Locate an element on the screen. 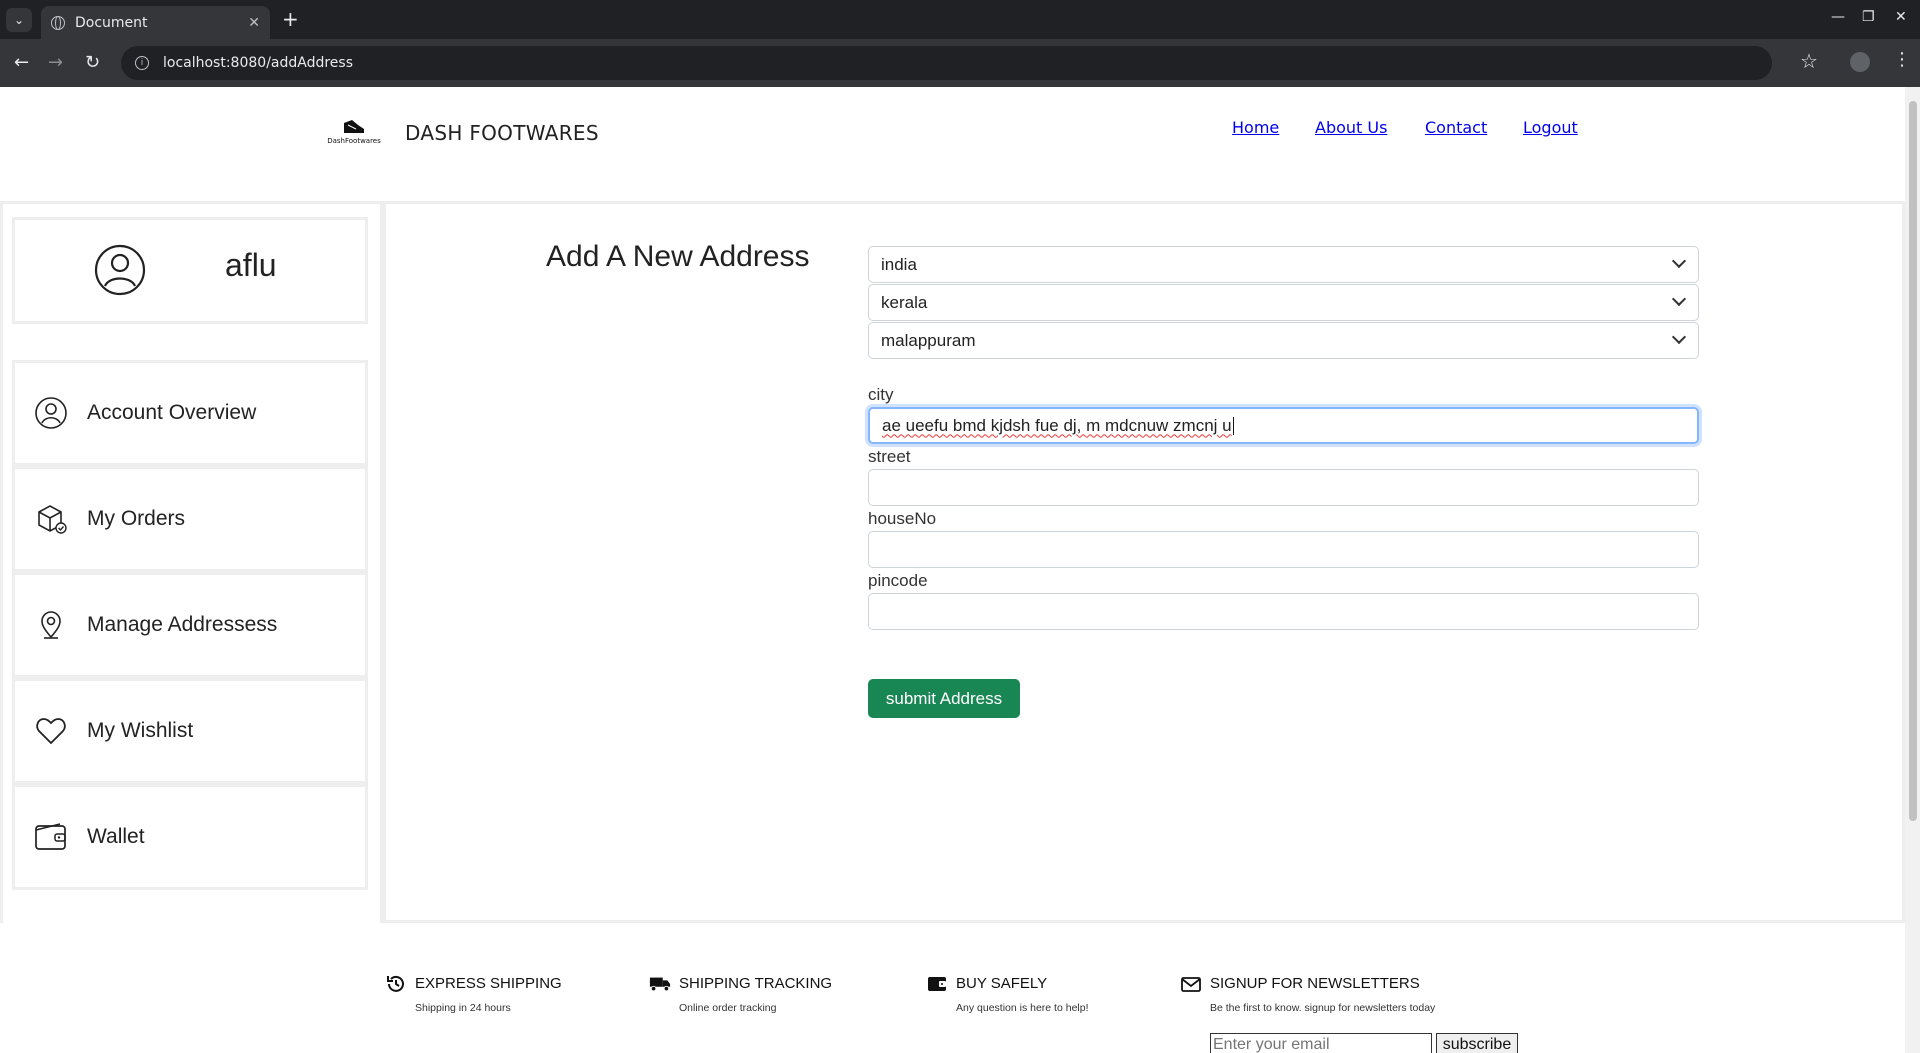 This screenshot has height=1053, width=1920. feature-subtitle: Online order tracking is located at coordinates (728, 1008).